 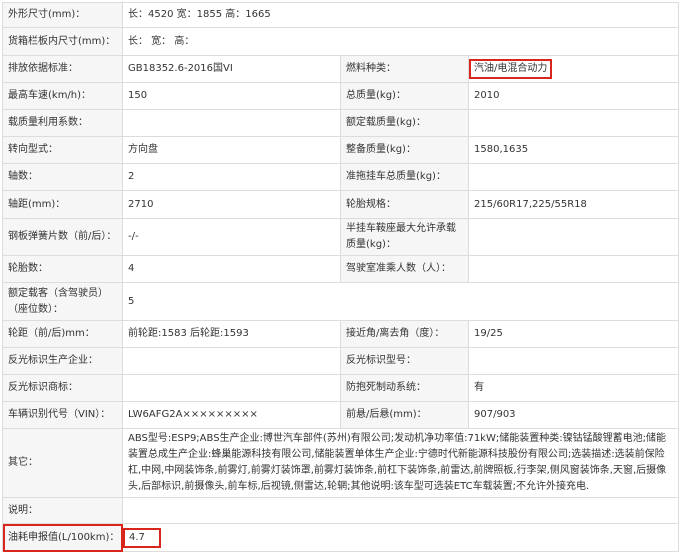 I want to click on table-row: 钢板弹簧片数（前/后）： -/- 半挂车鞍座最大允许承载质量(kg)：, so click(x=341, y=237).